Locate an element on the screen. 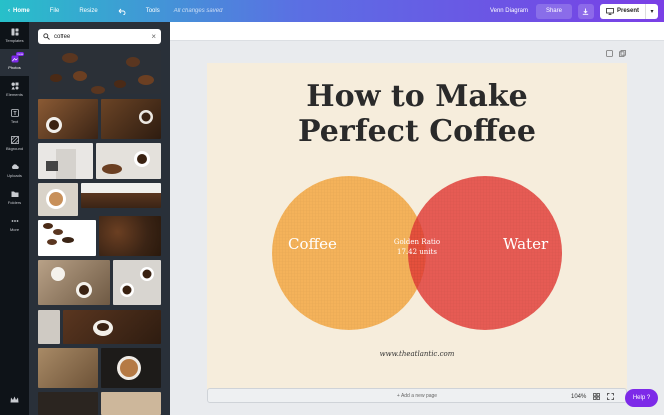 This screenshot has width=664, height=415. background-icon is located at coordinates (14, 140).